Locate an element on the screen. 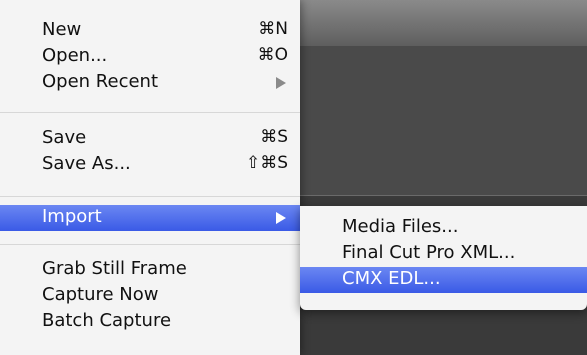 This screenshot has width=587, height=355. menu-item-label: Grab Still Frame is located at coordinates (114, 268).